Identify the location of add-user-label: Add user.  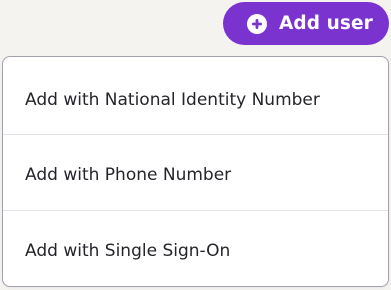
(326, 23).